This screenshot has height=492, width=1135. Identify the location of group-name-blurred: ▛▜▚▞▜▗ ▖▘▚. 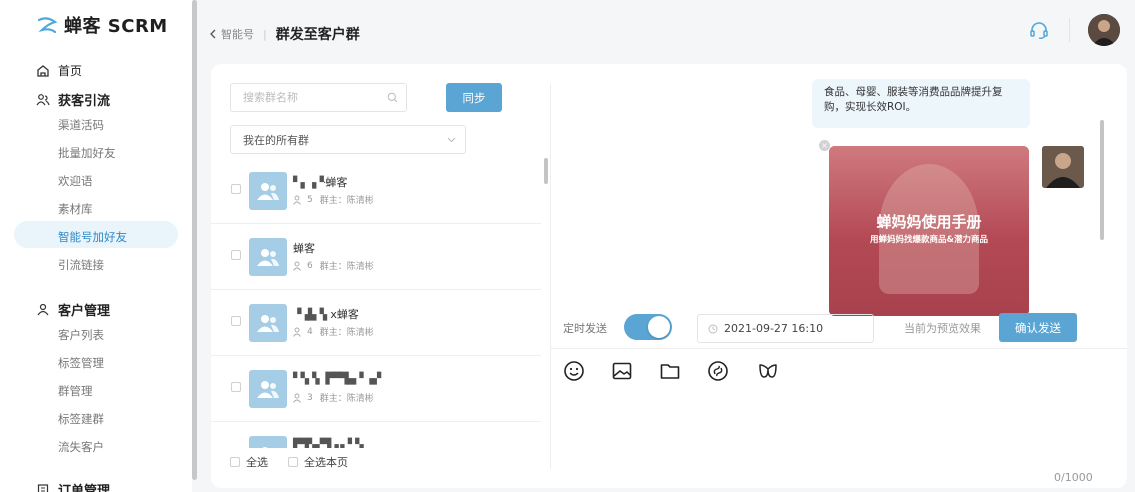
(328, 443).